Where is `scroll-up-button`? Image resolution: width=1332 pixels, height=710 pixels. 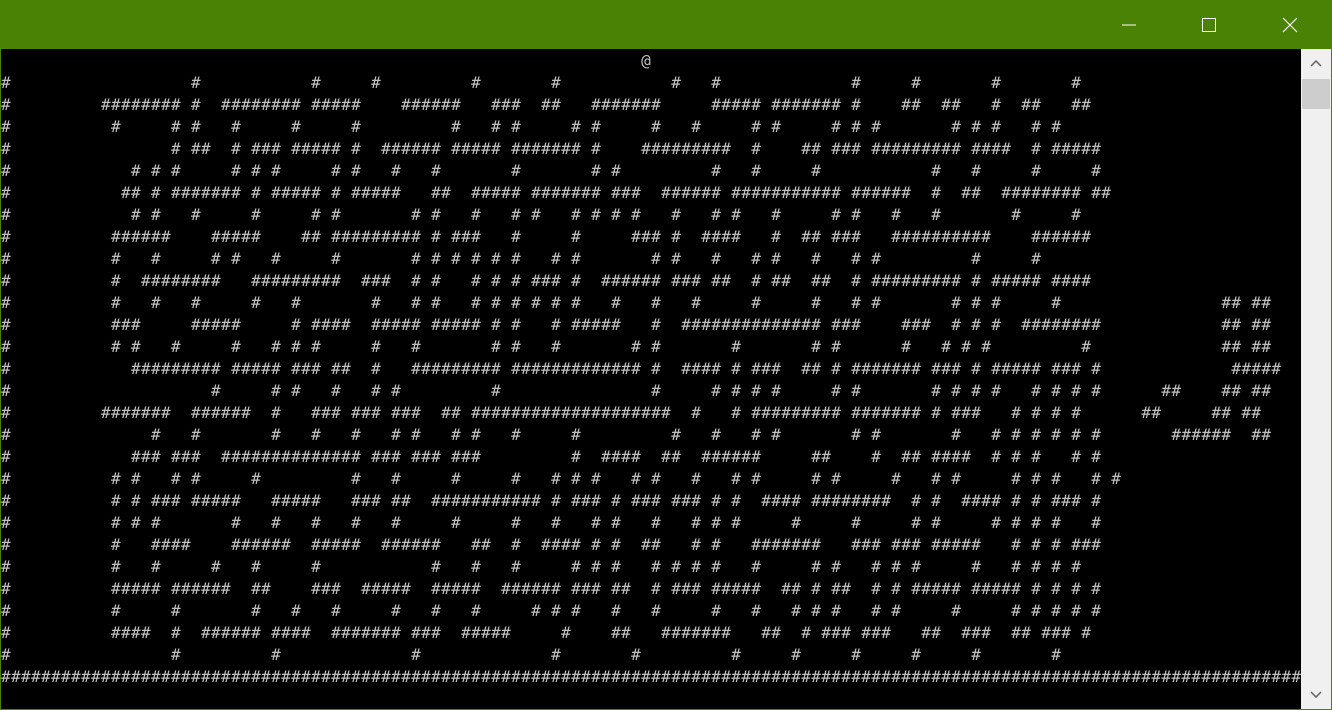
scroll-up-button is located at coordinates (1316, 64).